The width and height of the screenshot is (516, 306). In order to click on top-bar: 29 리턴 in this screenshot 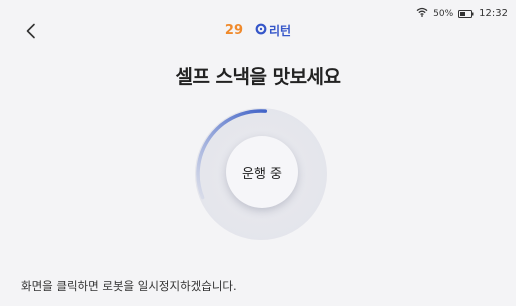, I will do `click(258, 32)`.